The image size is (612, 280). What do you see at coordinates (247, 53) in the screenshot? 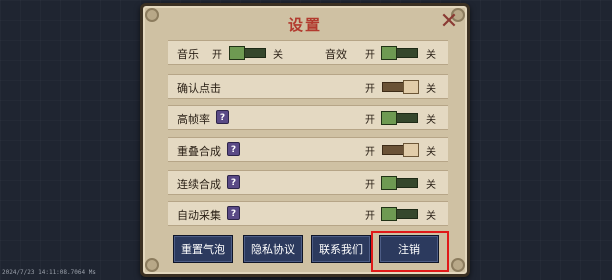
I see `music-toggle` at bounding box center [247, 53].